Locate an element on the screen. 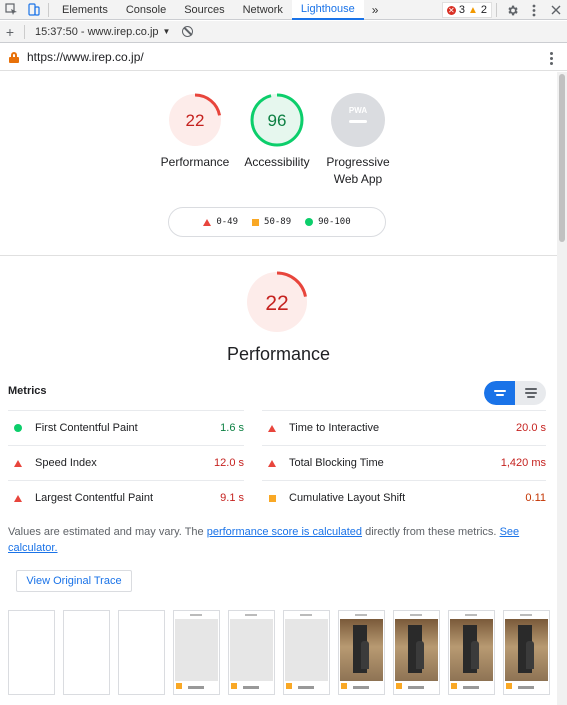 The width and height of the screenshot is (567, 705). inspect-element-icon is located at coordinates (11, 10).